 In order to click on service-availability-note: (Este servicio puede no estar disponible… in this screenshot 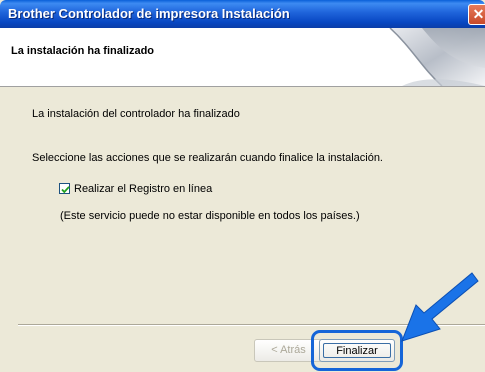, I will do `click(210, 216)`.